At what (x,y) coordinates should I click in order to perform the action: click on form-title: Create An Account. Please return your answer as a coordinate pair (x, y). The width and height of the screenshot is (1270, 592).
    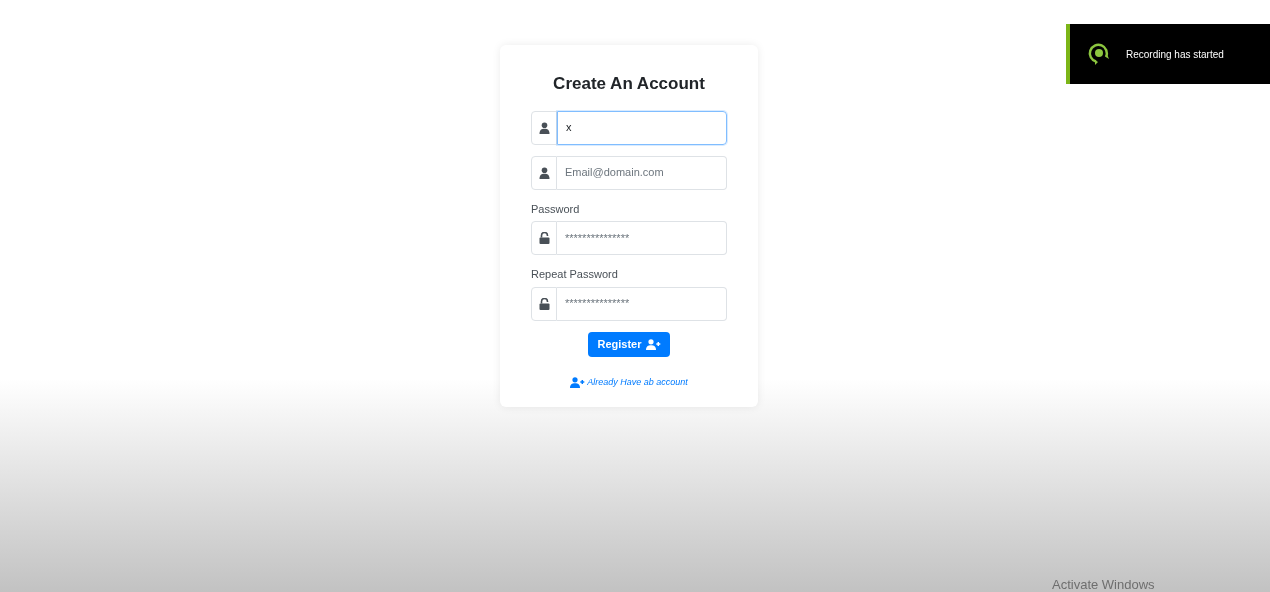
    Looking at the image, I should click on (629, 84).